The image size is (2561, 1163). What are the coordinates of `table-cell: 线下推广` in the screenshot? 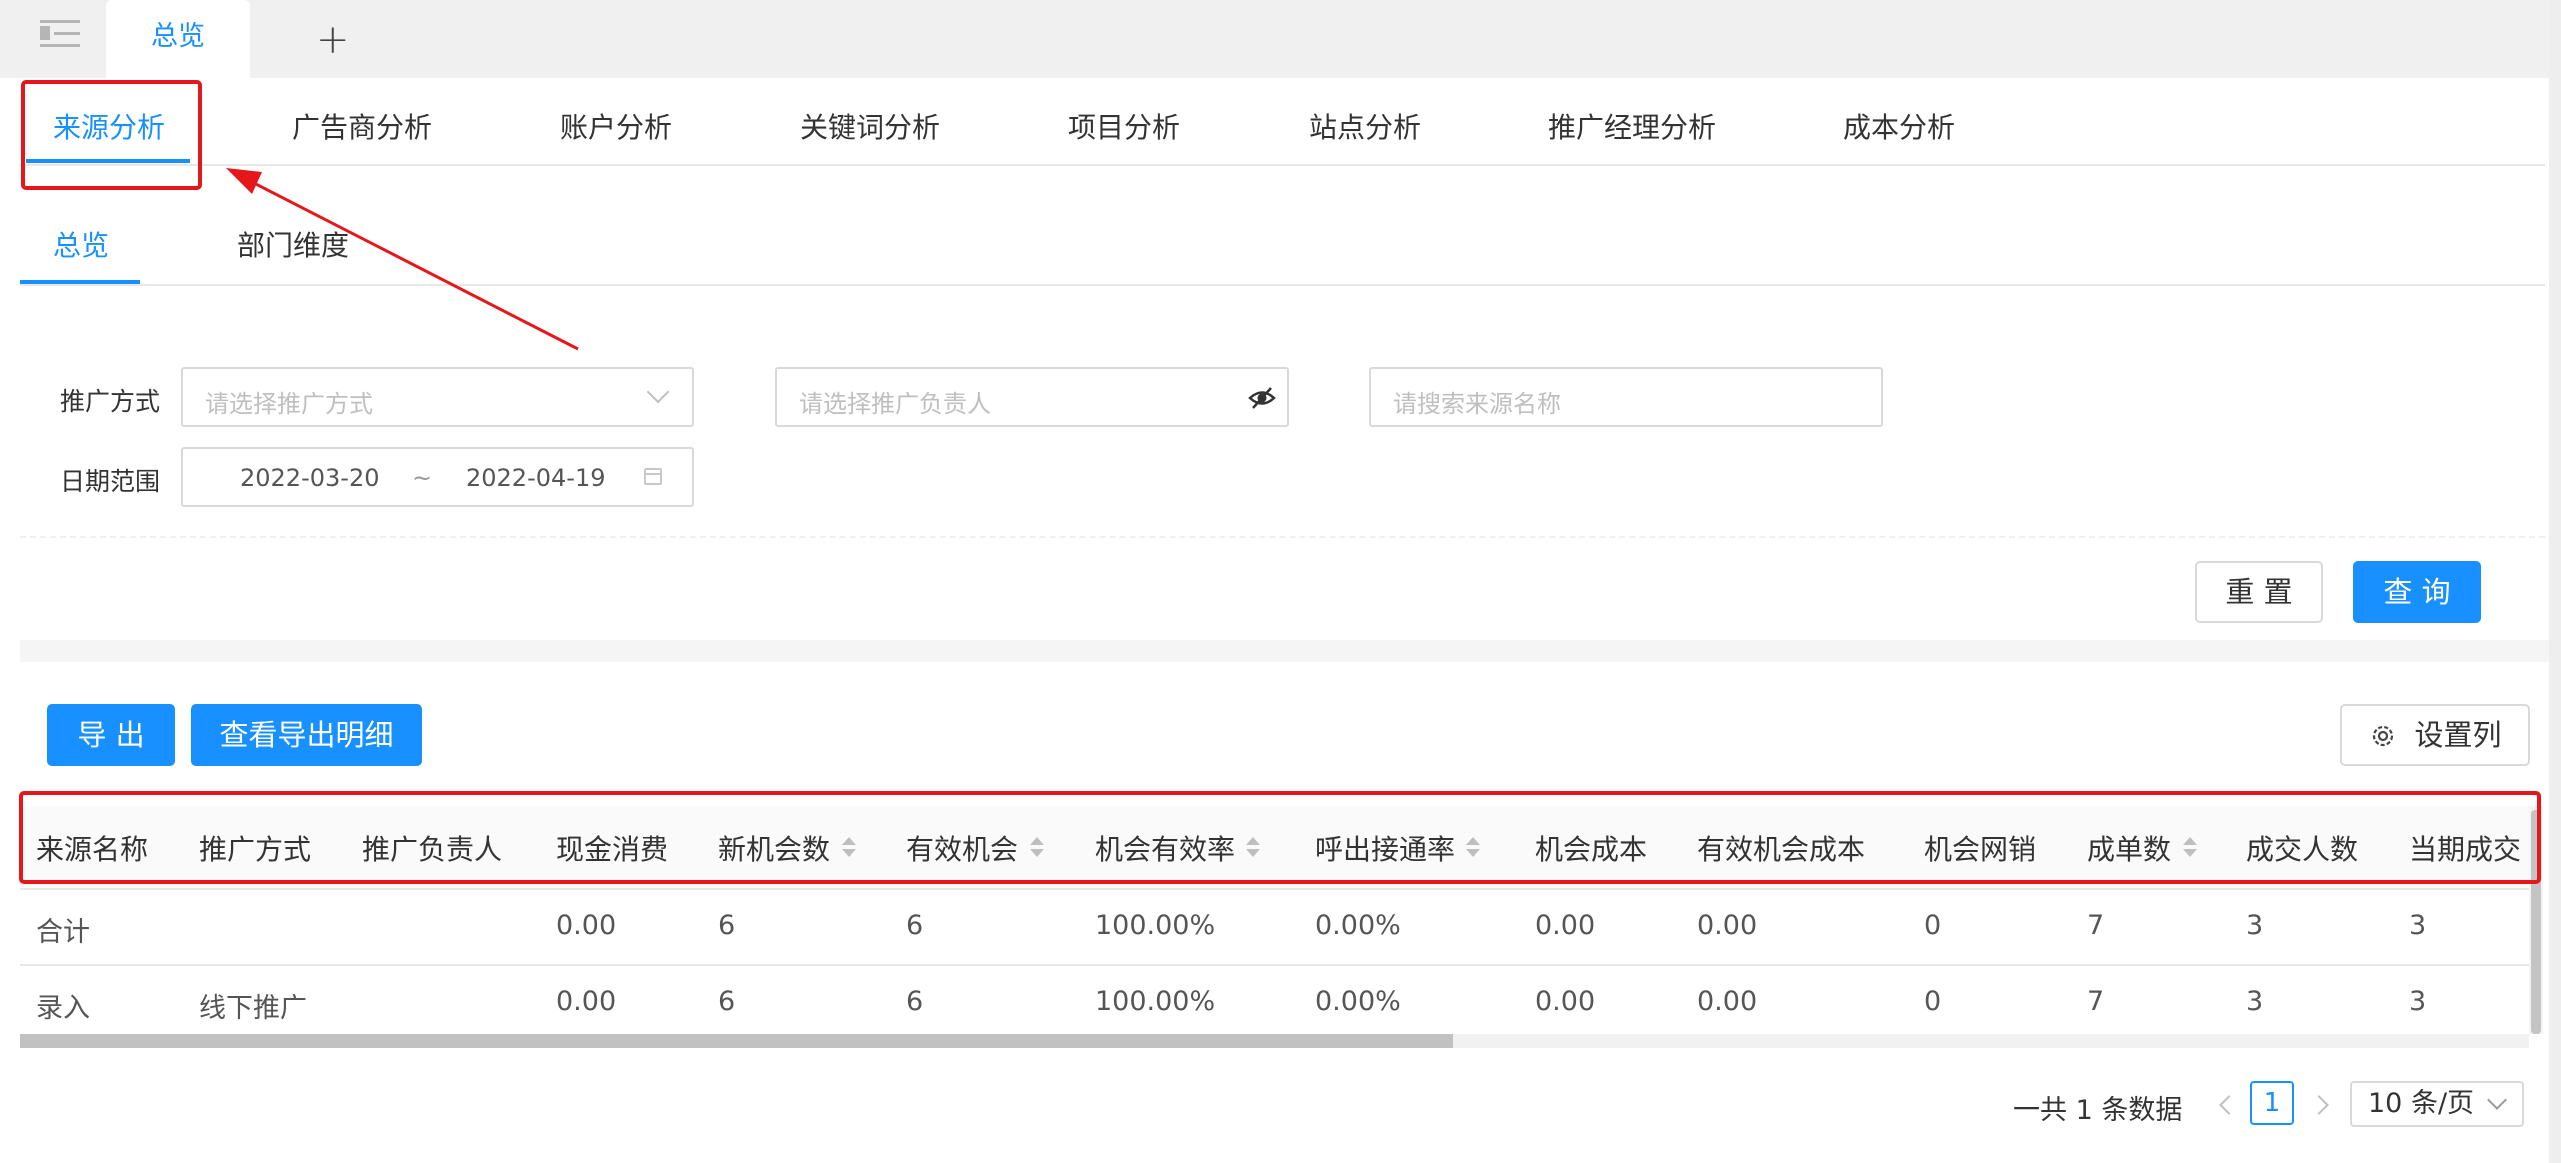 It's located at (253, 1008).